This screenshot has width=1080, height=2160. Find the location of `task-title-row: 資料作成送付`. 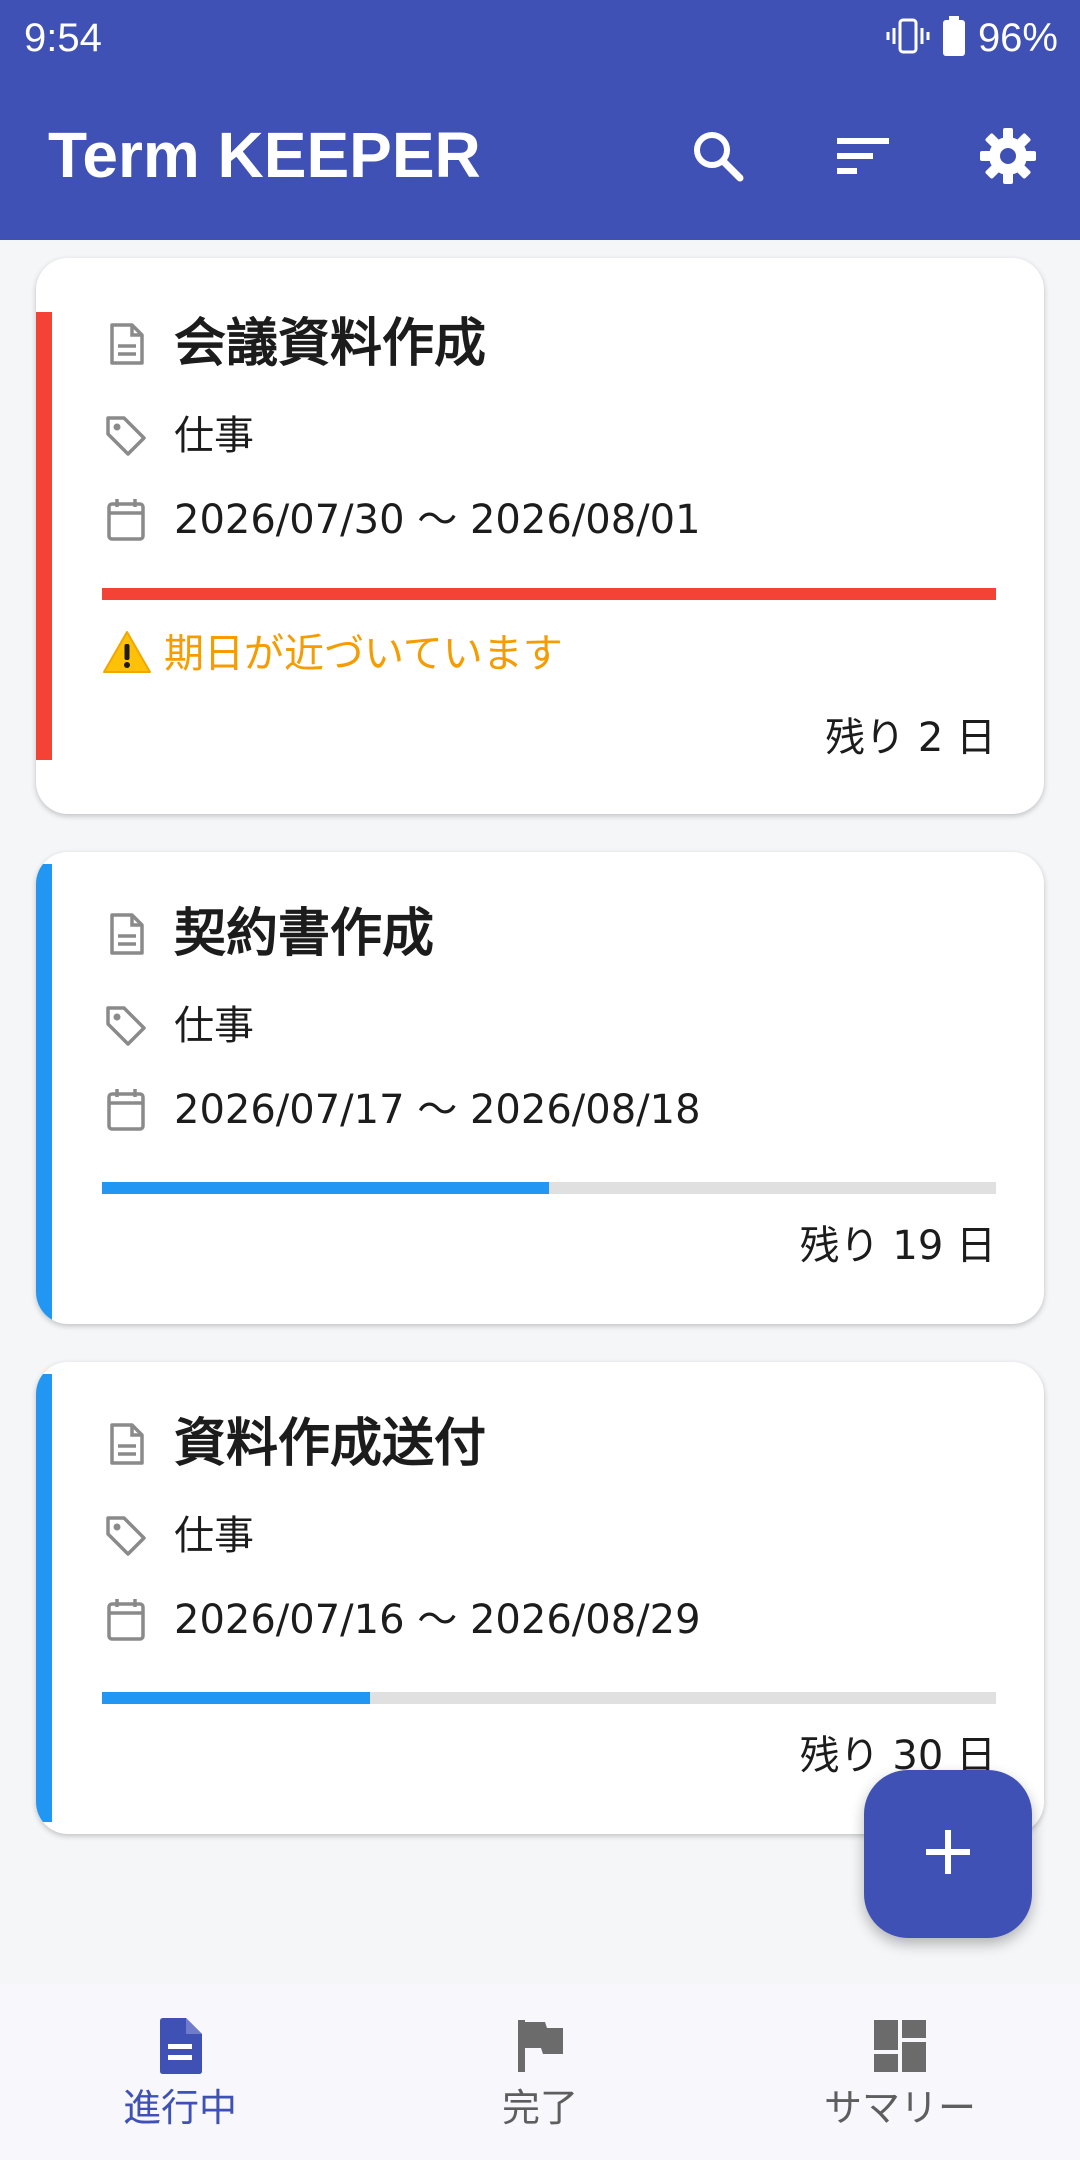

task-title-row: 資料作成送付 is located at coordinates (295, 1444).